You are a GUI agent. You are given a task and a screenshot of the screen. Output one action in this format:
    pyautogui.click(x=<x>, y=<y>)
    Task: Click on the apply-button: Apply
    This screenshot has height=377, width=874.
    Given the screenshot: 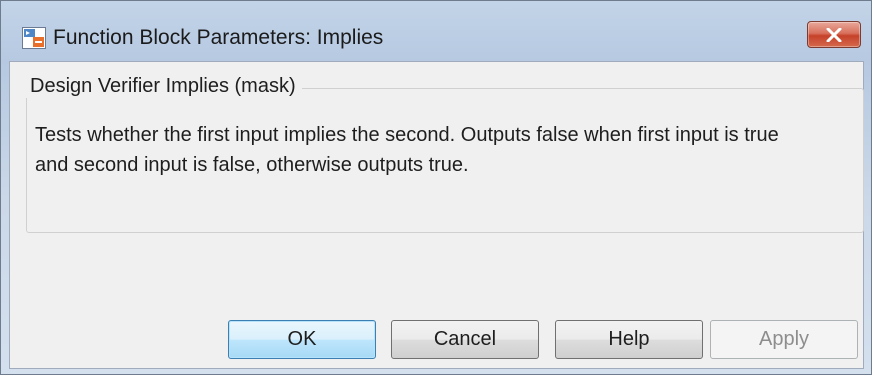 What is the action you would take?
    pyautogui.click(x=784, y=339)
    